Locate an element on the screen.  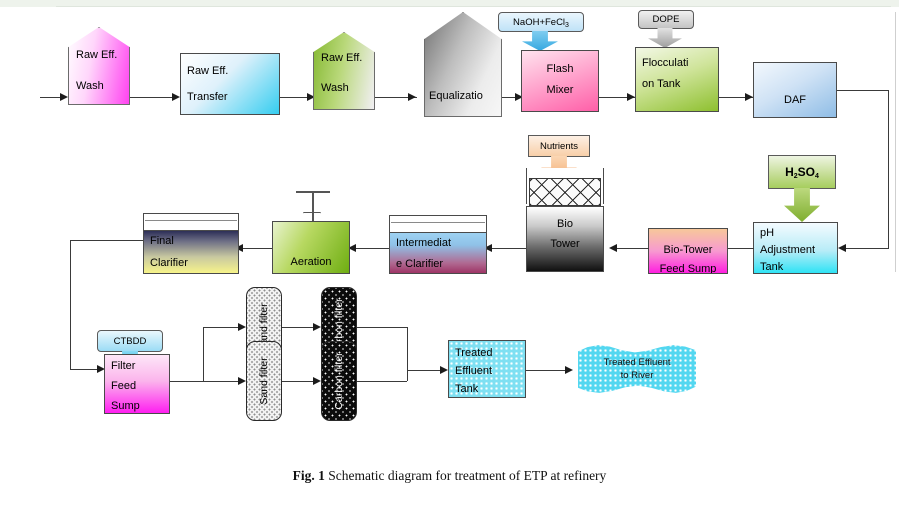
node-raw-eff-transfer-line2: Transfer is located at coordinates (207, 97).